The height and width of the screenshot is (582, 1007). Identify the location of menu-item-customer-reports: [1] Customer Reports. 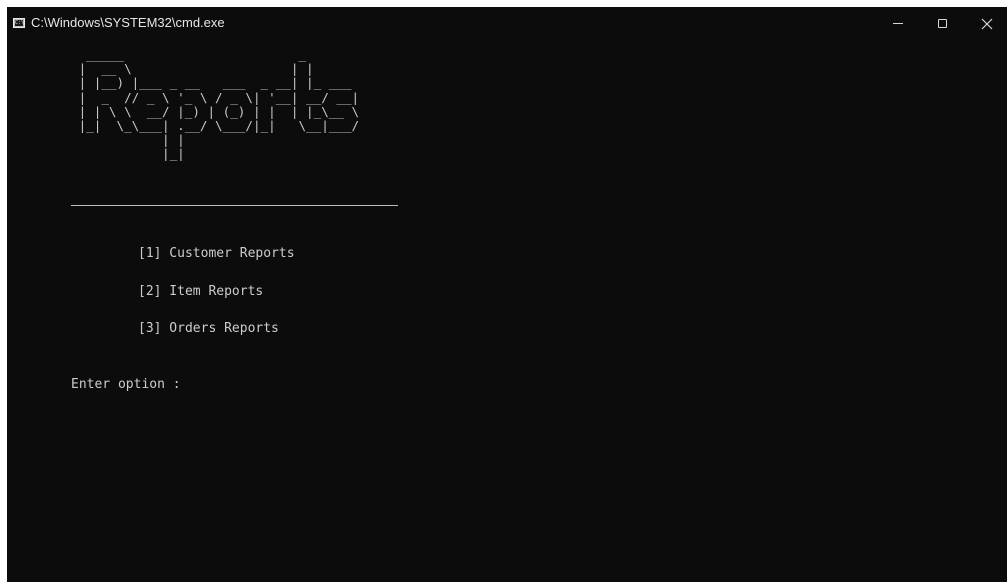
(216, 253).